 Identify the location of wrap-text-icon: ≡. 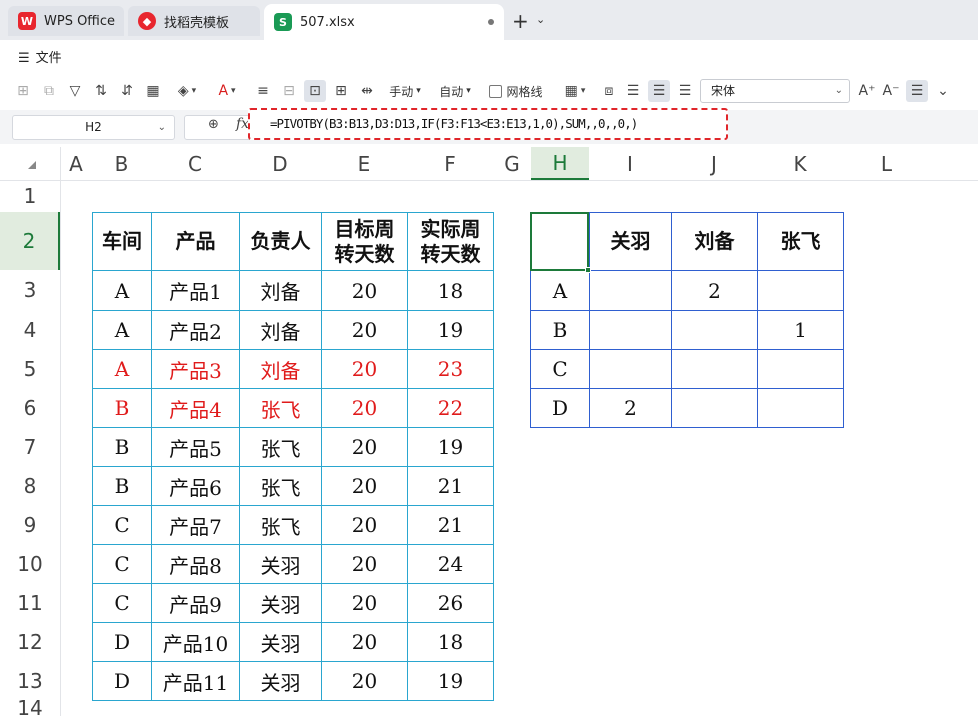
(263, 91).